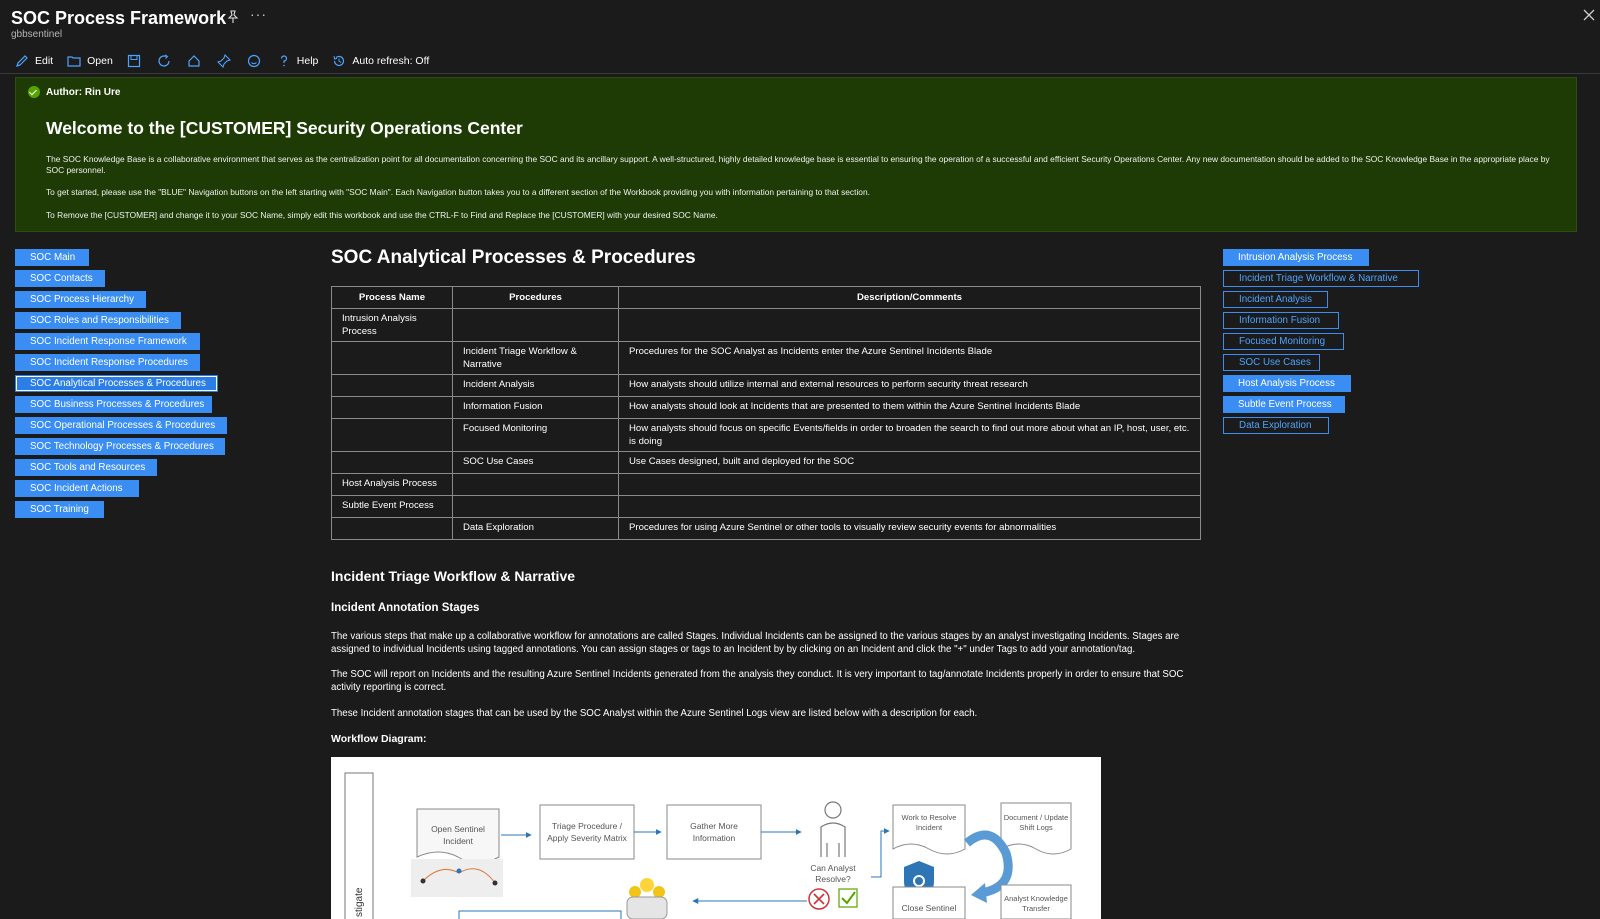 This screenshot has height=919, width=1600. I want to click on cycle-arrow-head, so click(979, 893).